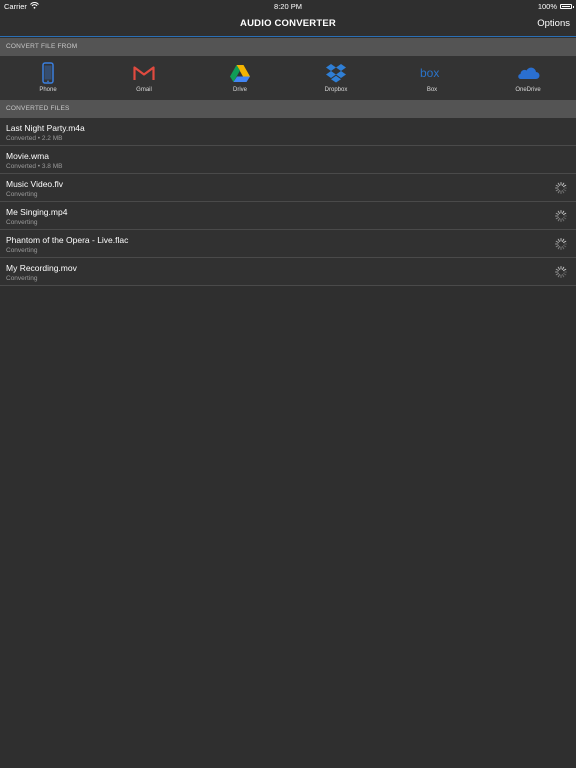 Image resolution: width=576 pixels, height=768 pixels. I want to click on source-dropbox: Dropbox, so click(336, 78).